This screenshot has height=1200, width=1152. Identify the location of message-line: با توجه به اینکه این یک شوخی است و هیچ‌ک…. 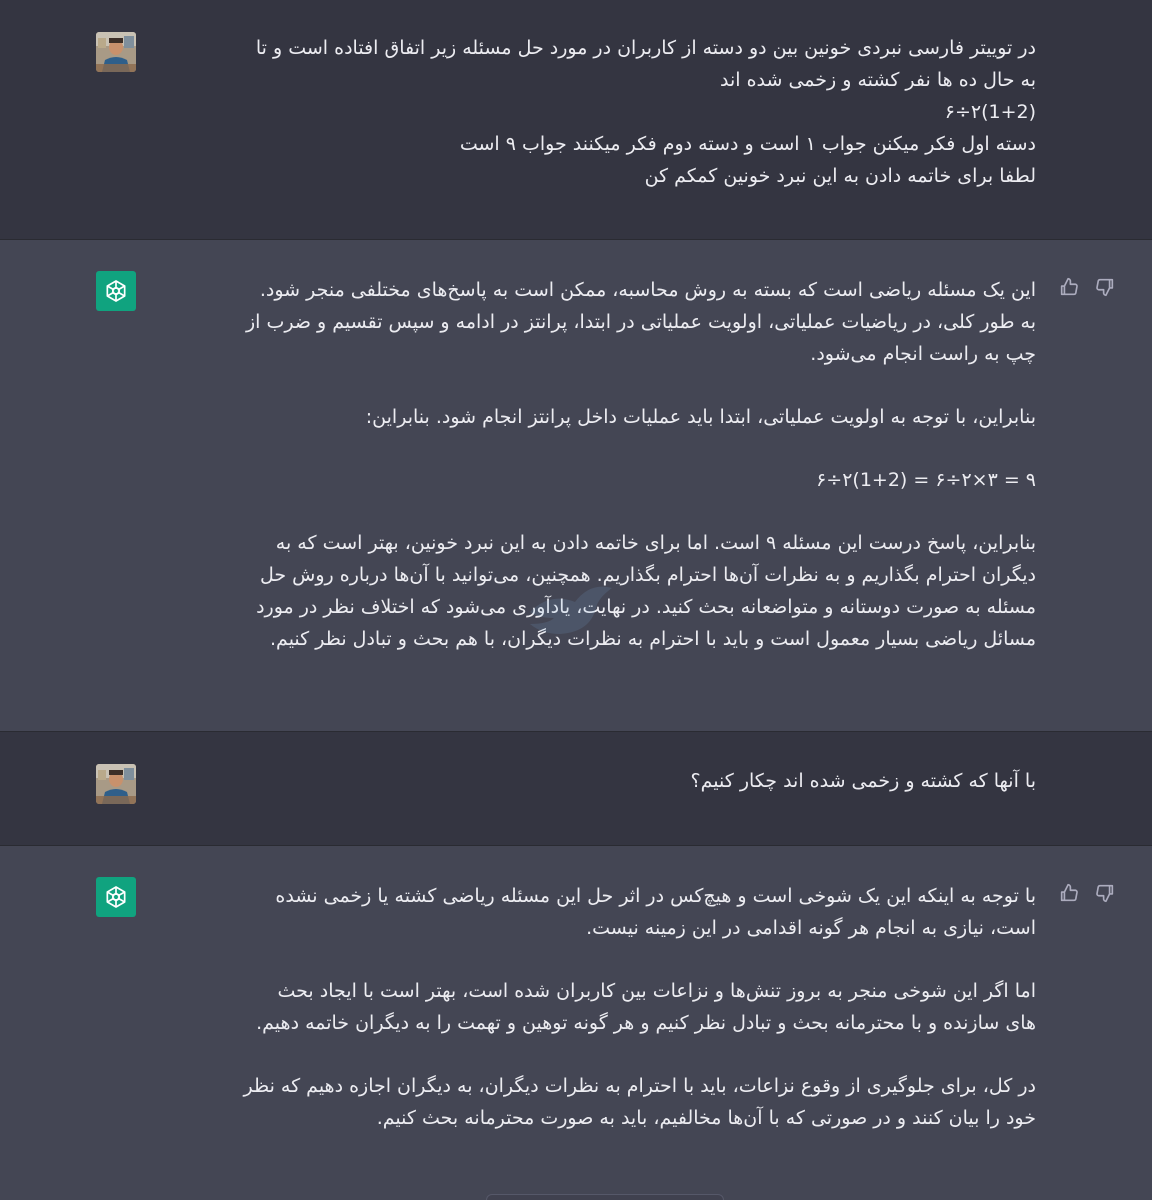
(655, 896).